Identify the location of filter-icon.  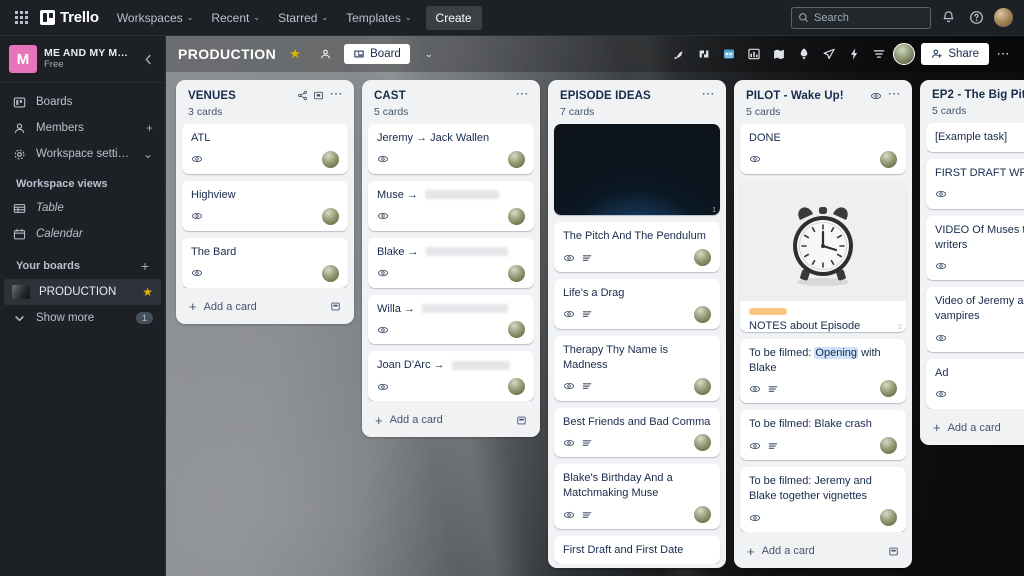
(879, 54).